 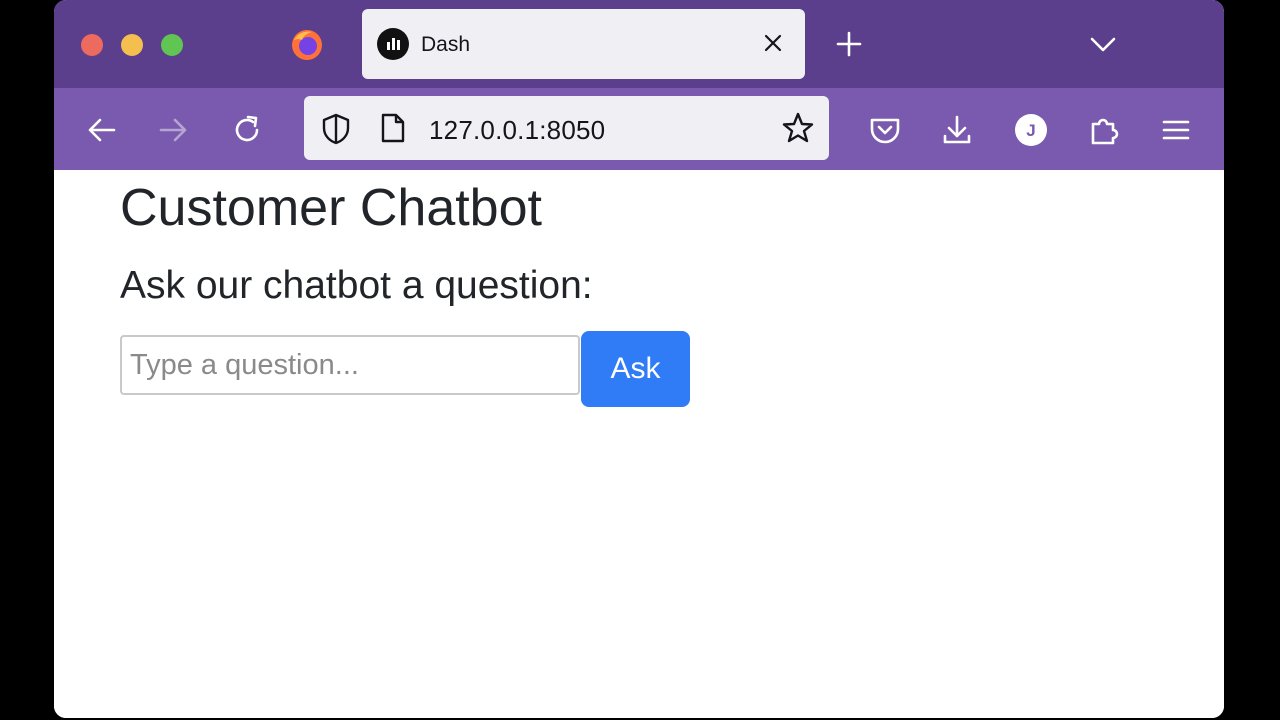 I want to click on firefox-icon, so click(x=307, y=45).